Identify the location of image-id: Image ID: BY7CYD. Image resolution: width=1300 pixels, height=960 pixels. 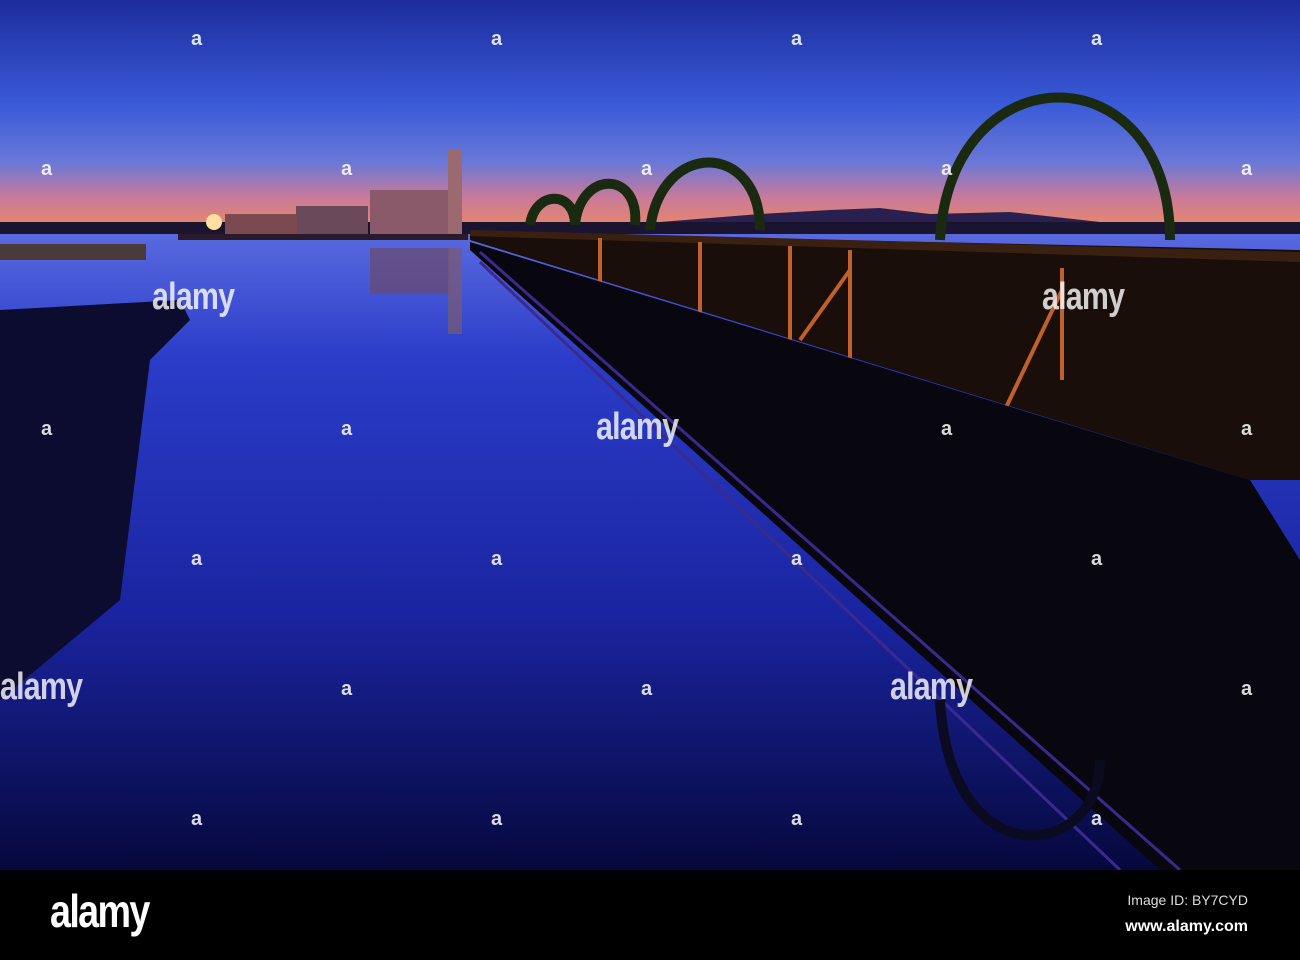
(1187, 900).